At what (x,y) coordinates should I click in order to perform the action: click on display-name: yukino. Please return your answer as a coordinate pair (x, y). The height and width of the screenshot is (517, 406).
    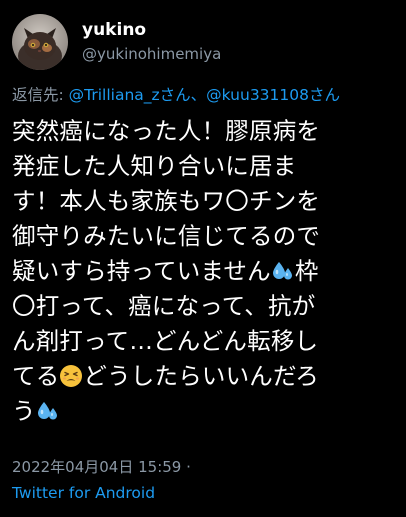
    Looking at the image, I should click on (151, 30).